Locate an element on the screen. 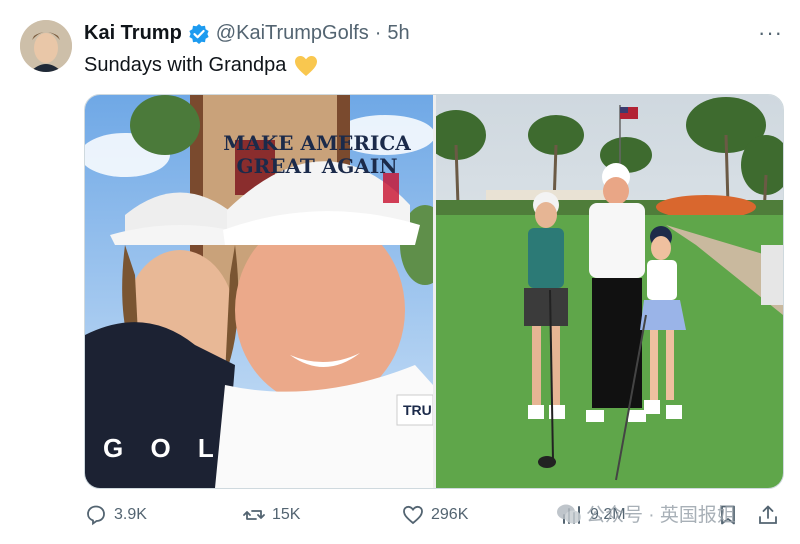  shirt-text-golf: G O L is located at coordinates (163, 448).